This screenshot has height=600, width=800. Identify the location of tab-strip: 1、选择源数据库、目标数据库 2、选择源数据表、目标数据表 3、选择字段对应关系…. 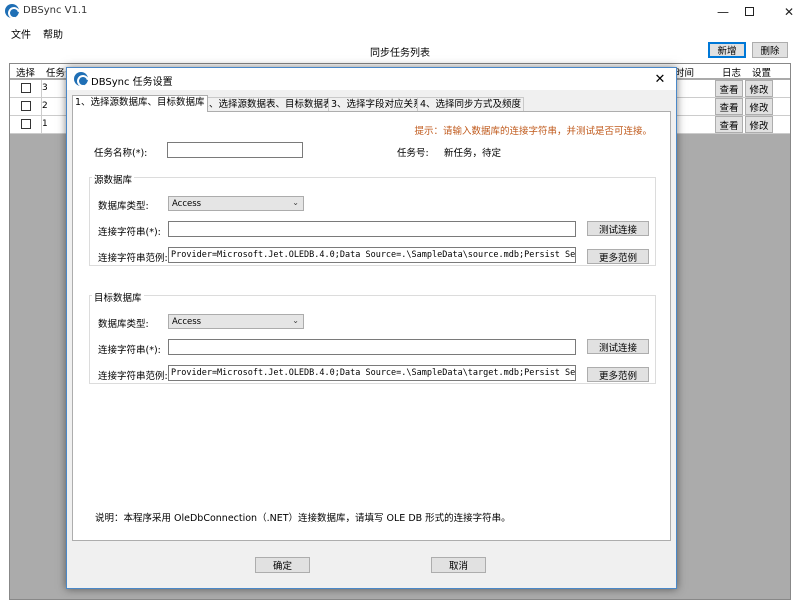
(372, 103).